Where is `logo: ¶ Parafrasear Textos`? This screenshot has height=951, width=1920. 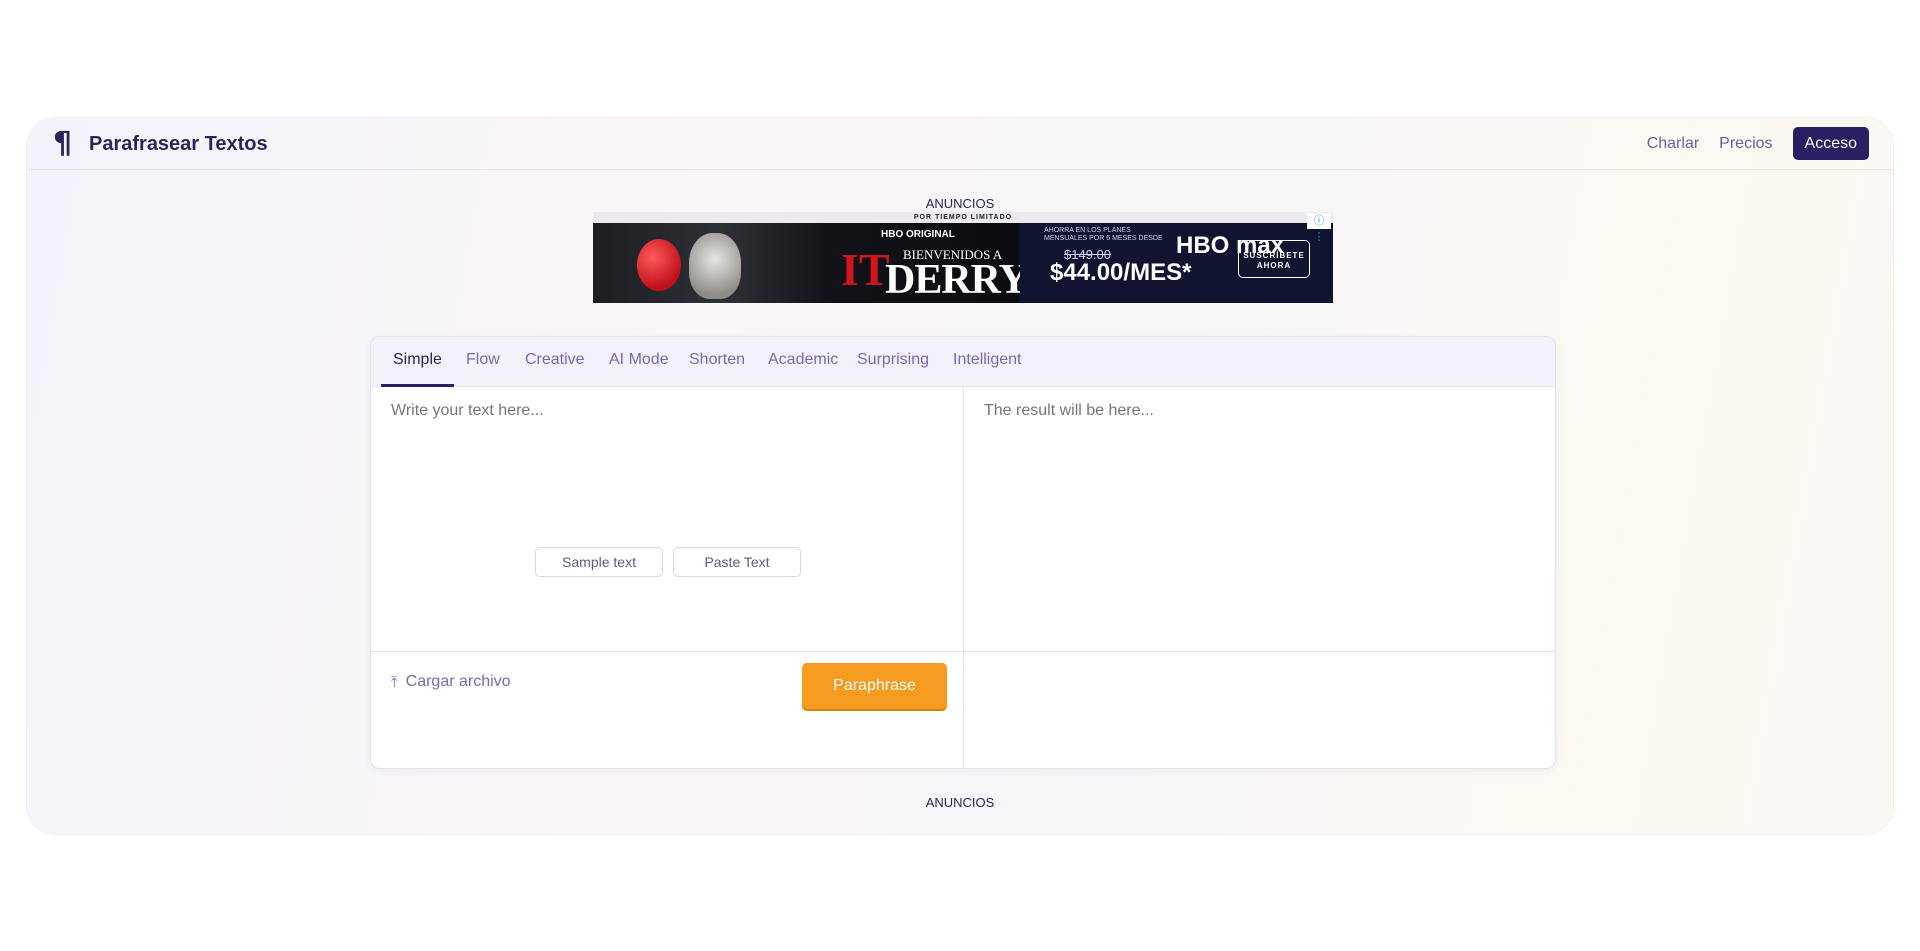
logo: ¶ Parafrasear Textos is located at coordinates (160, 143).